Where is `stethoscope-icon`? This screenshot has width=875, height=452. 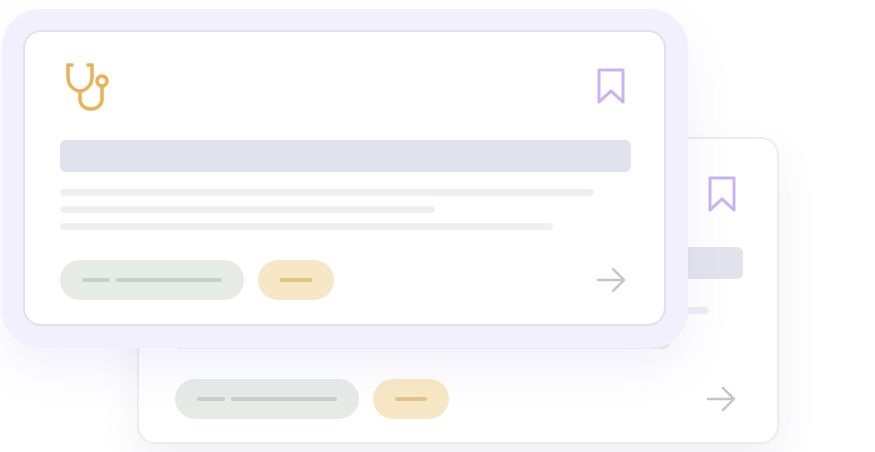 stethoscope-icon is located at coordinates (92, 89).